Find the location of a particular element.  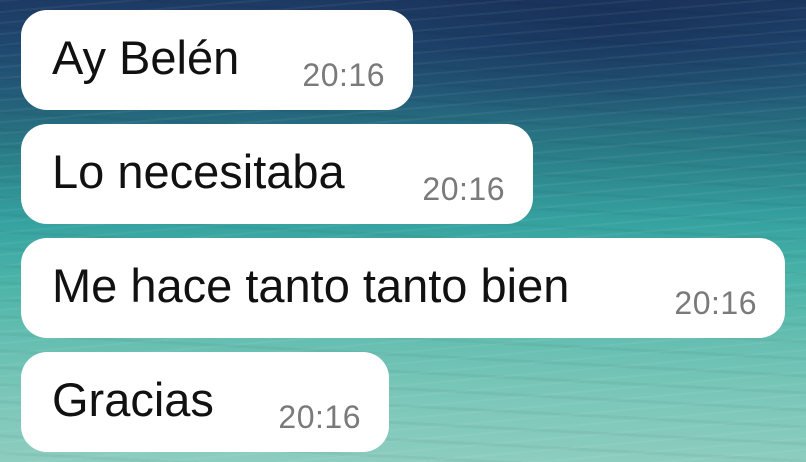

message-bubble: Ay Belén 20:16 is located at coordinates (217, 60).